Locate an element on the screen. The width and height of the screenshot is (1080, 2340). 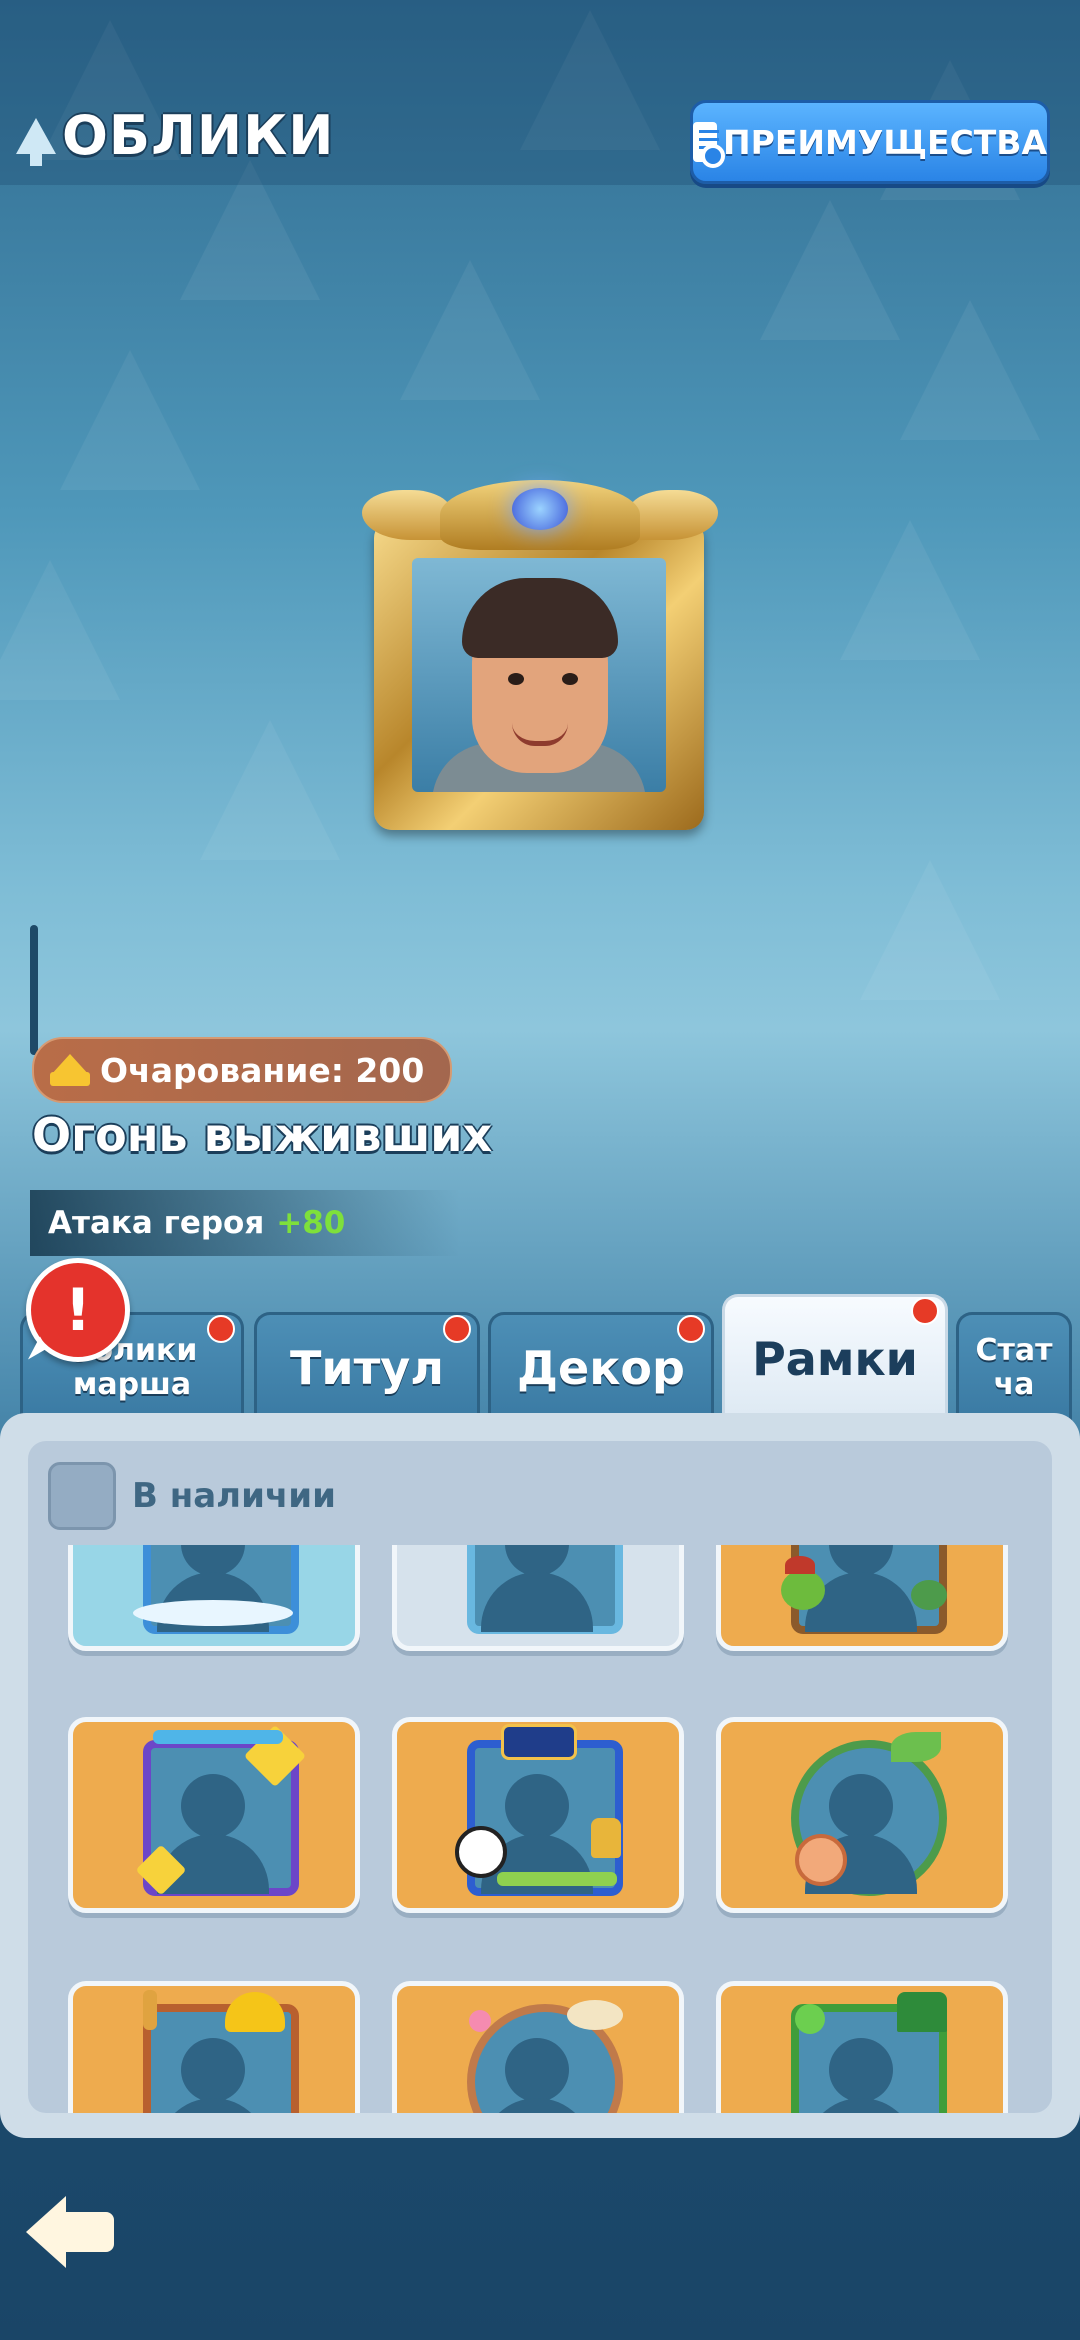
tab-label-line2: марша is located at coordinates (132, 1384).